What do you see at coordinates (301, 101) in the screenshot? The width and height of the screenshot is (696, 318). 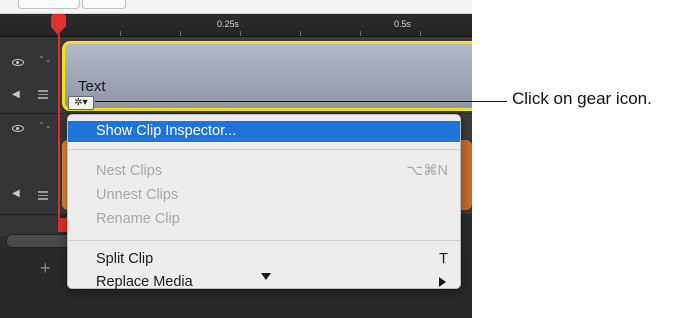 I see `callout-line` at bounding box center [301, 101].